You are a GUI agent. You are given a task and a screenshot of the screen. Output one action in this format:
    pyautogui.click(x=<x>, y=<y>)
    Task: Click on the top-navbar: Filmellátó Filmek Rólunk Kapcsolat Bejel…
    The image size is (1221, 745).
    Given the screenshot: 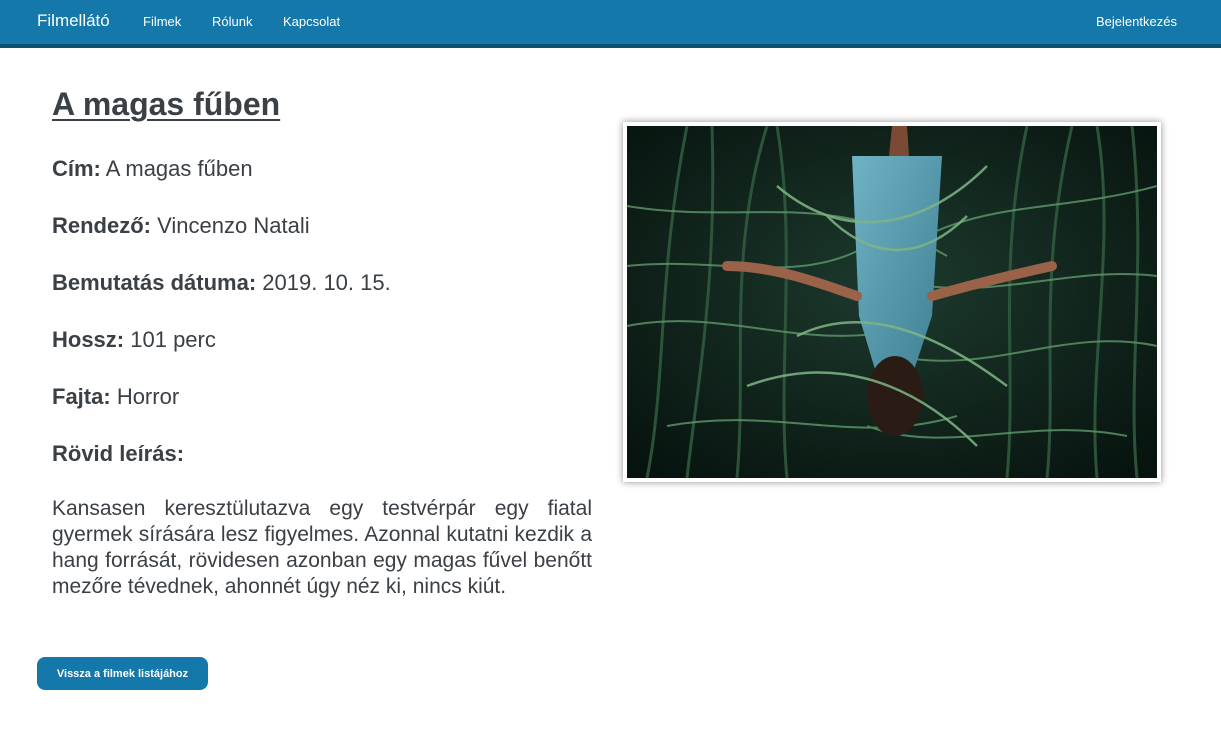 What is the action you would take?
    pyautogui.click(x=610, y=24)
    